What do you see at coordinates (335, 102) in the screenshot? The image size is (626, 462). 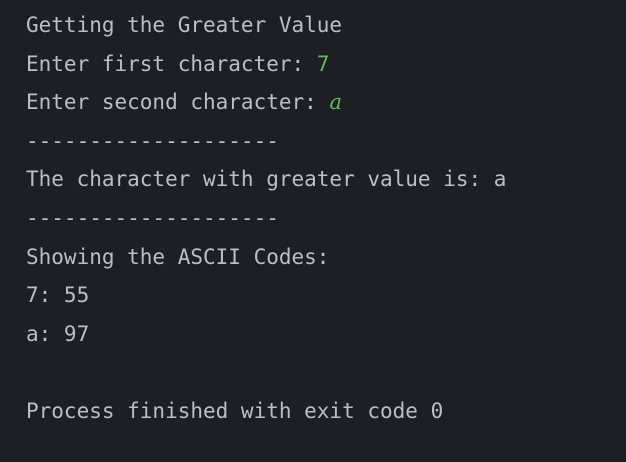 I see `second-character-input: a` at bounding box center [335, 102].